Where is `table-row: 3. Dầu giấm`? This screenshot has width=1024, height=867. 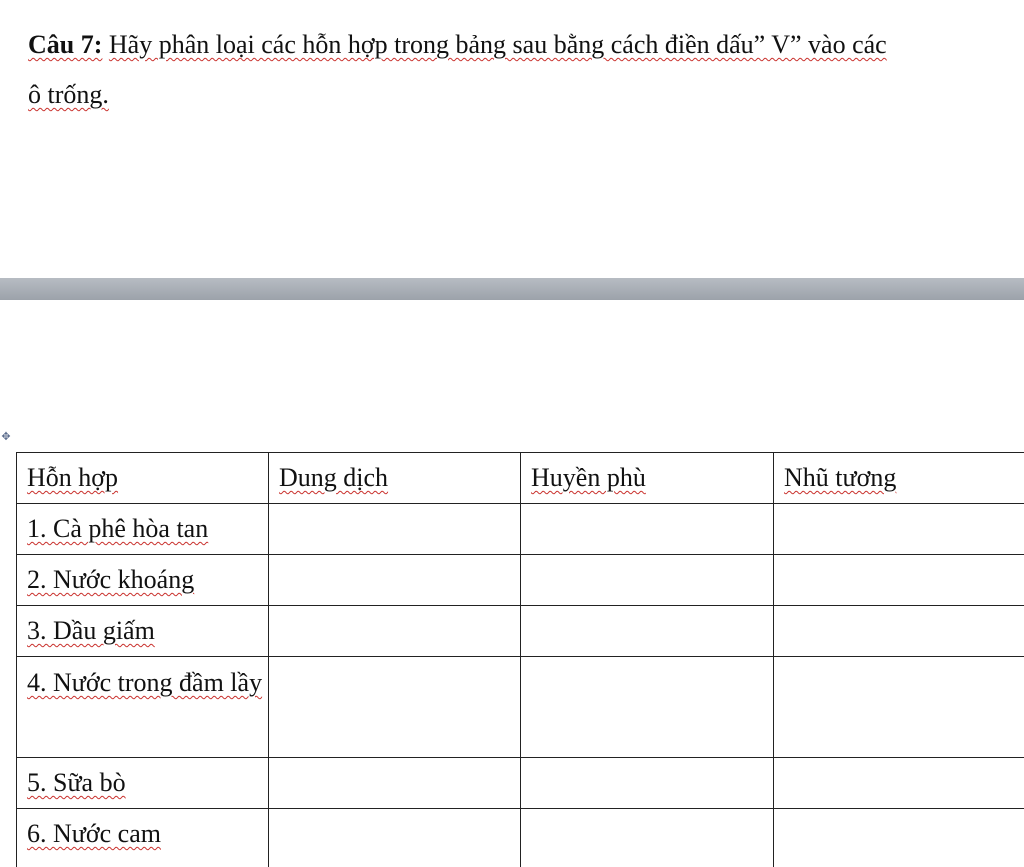
table-row: 3. Dầu giấm is located at coordinates (520, 631).